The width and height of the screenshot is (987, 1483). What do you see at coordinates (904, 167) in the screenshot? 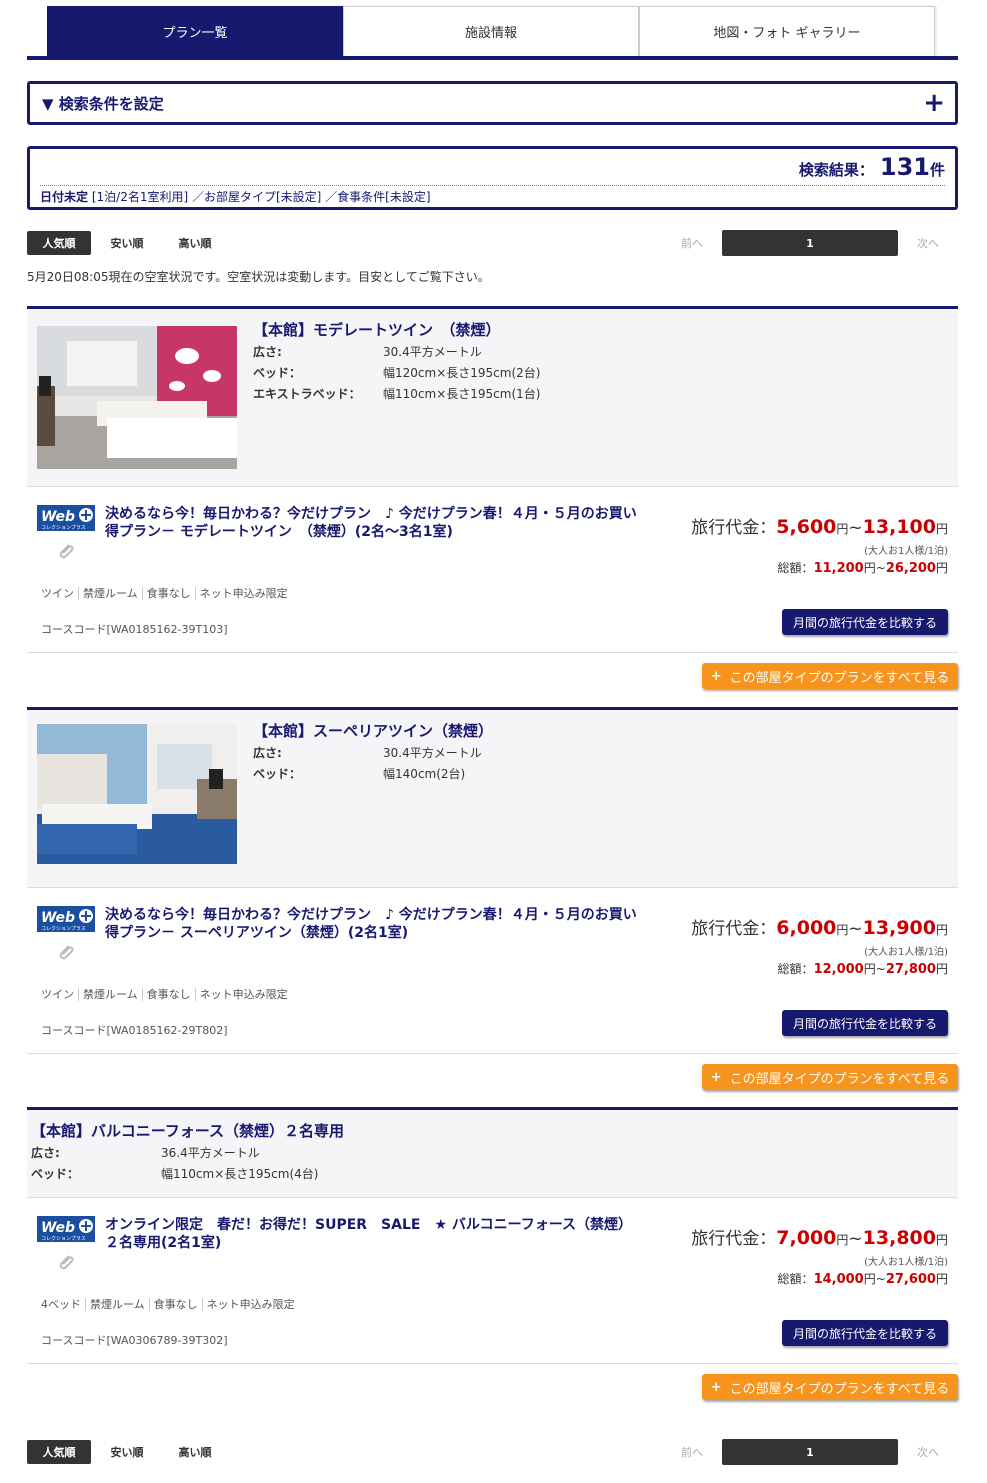
I see `results-count-number: 131` at bounding box center [904, 167].